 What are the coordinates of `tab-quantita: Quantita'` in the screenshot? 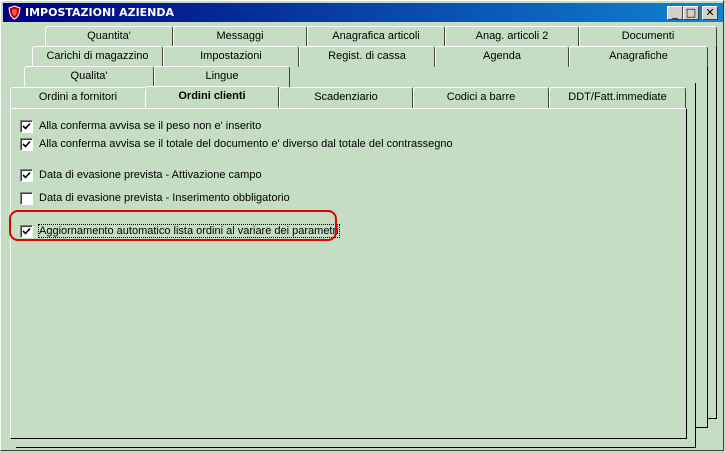 It's located at (109, 36).